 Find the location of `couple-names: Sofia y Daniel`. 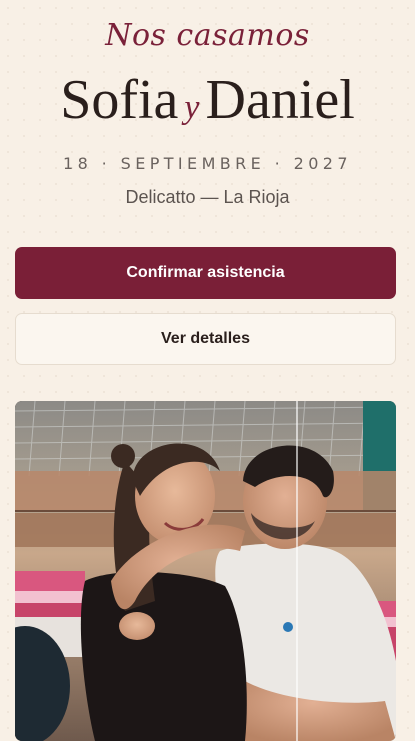

couple-names: Sofia y Daniel is located at coordinates (207, 104).